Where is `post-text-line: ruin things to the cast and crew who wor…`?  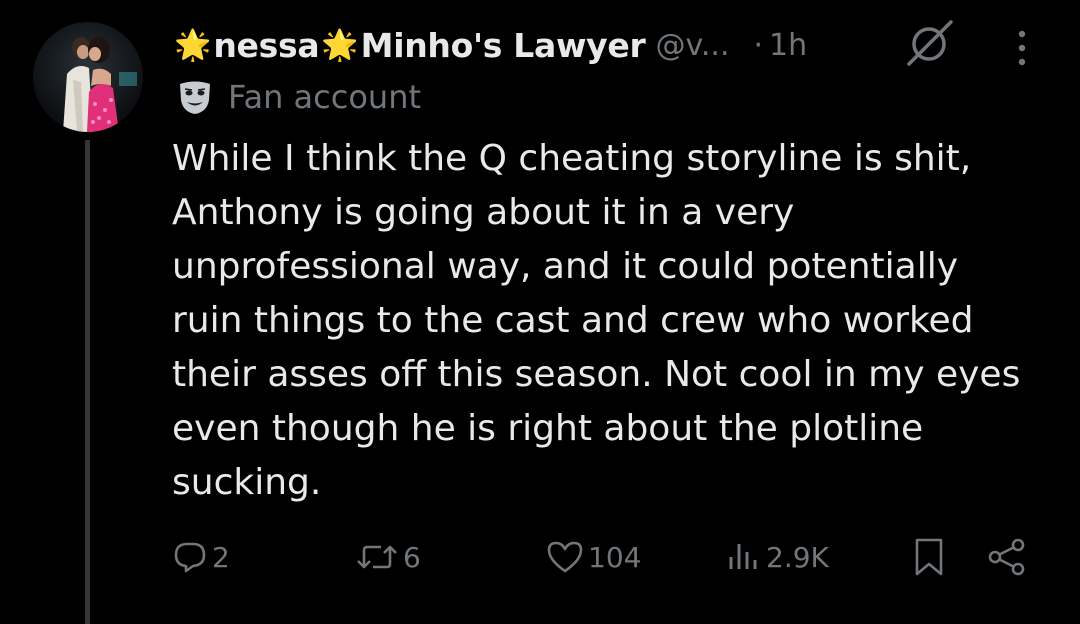 post-text-line: ruin things to the cast and crew who wor… is located at coordinates (573, 320).